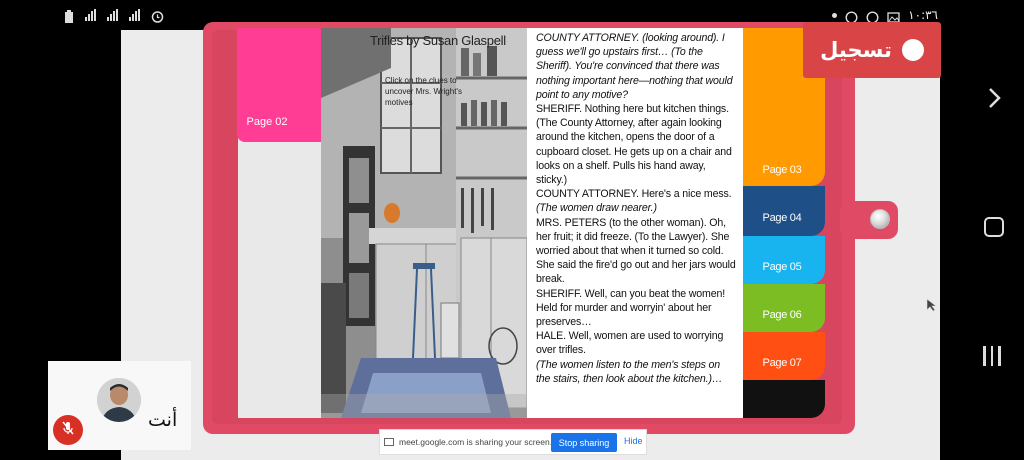  I want to click on self-view-label: أنت, so click(163, 420).